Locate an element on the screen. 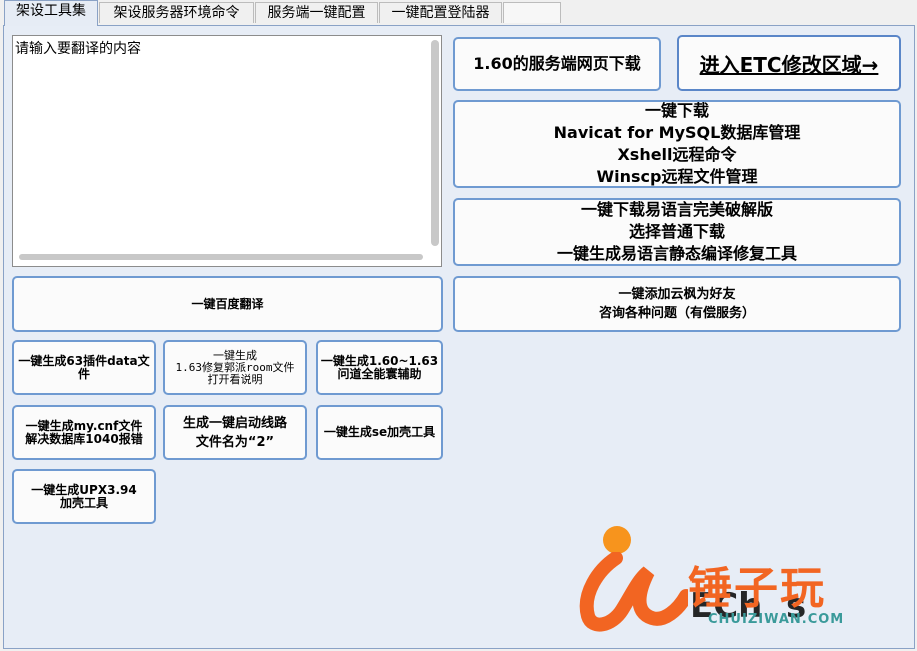  gen-mycnf-button: 一键生成my.cnf文件 解决数据库1040报错 is located at coordinates (84, 432).